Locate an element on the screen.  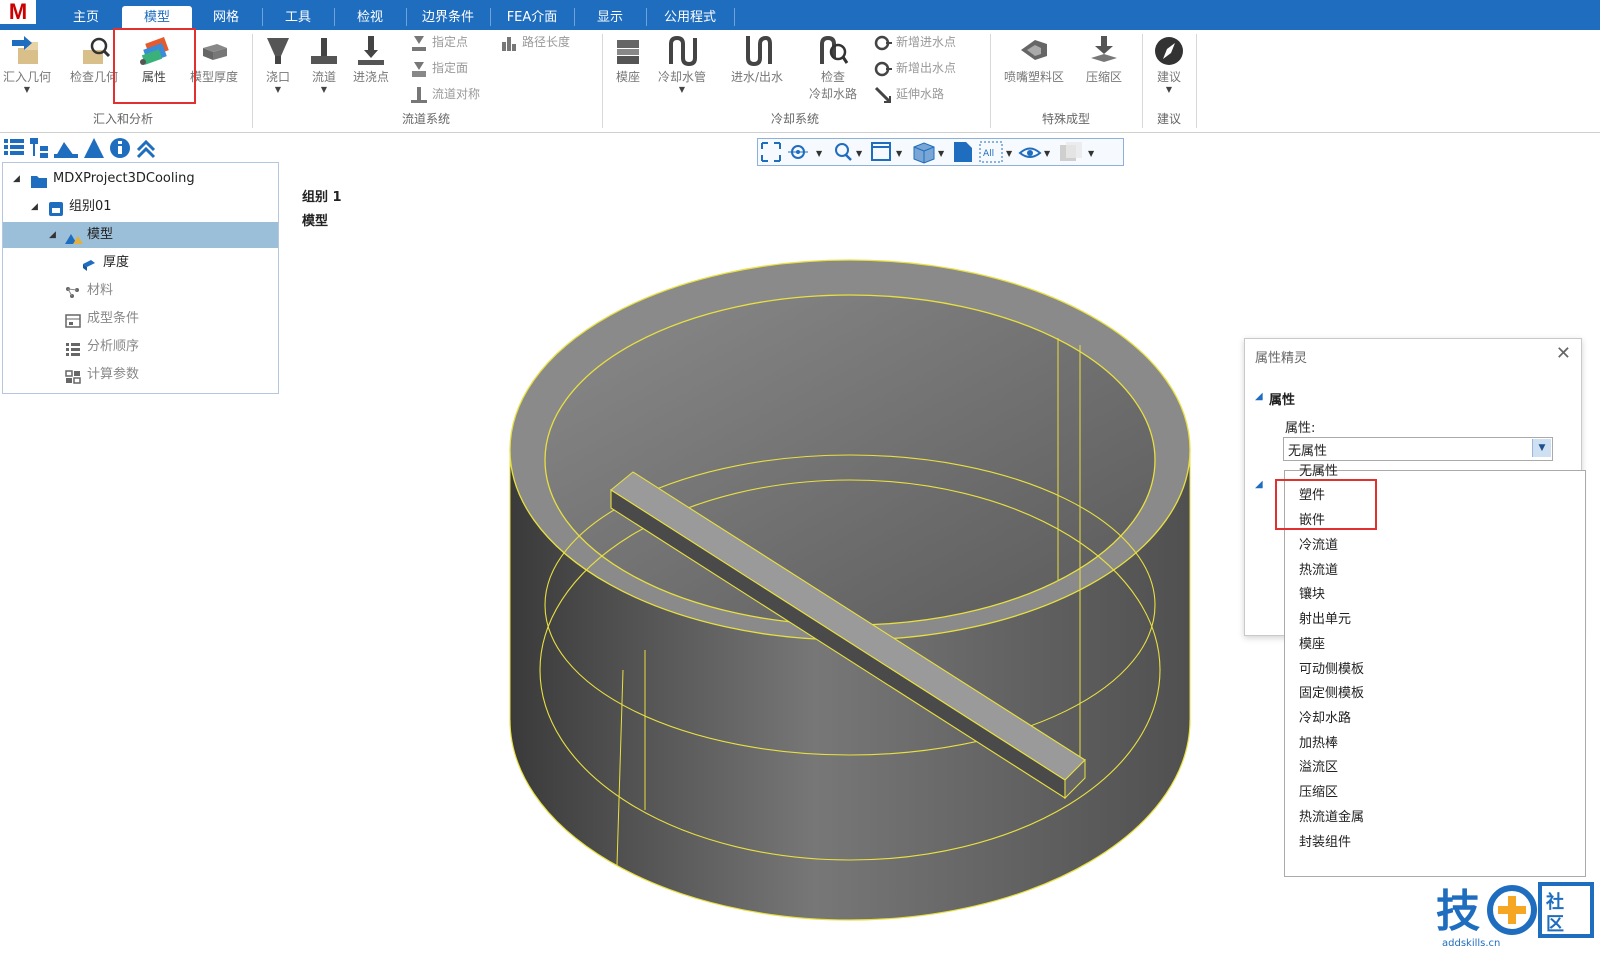
gate-label: 浇口 is located at coordinates (277, 77).